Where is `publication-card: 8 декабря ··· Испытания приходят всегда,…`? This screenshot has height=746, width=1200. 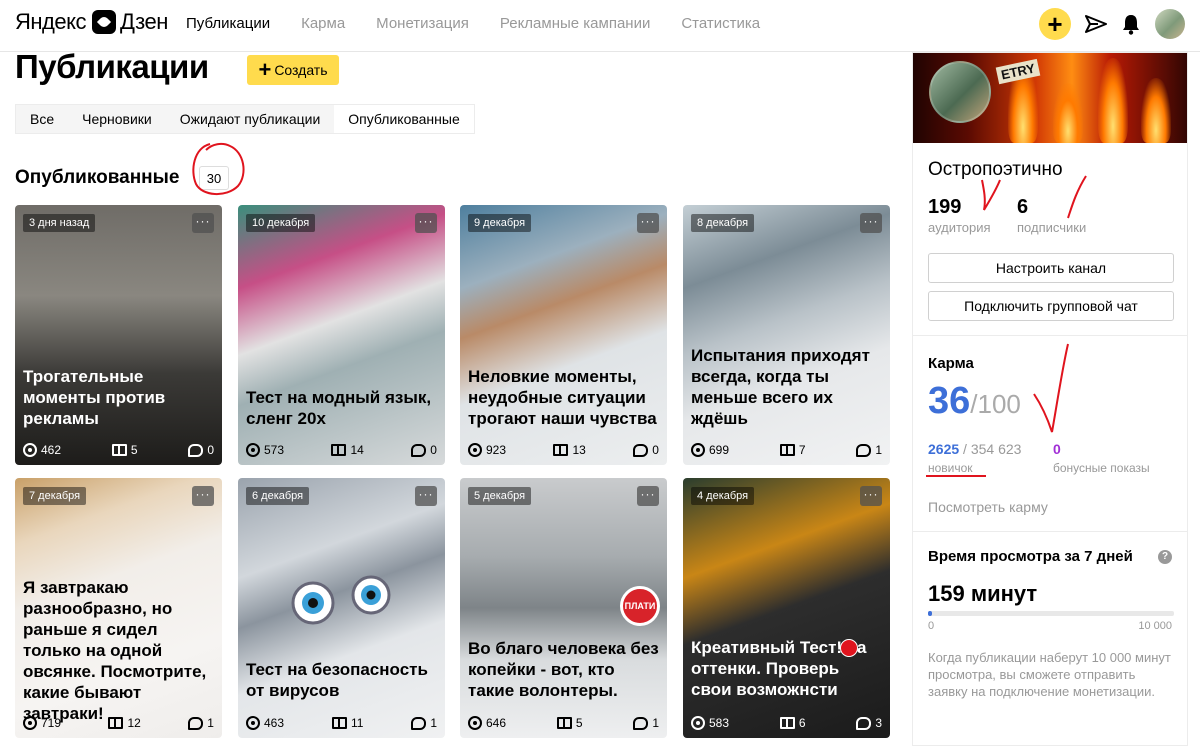
publication-card: 8 декабря ··· Испытания приходят всегда,… is located at coordinates (786, 335).